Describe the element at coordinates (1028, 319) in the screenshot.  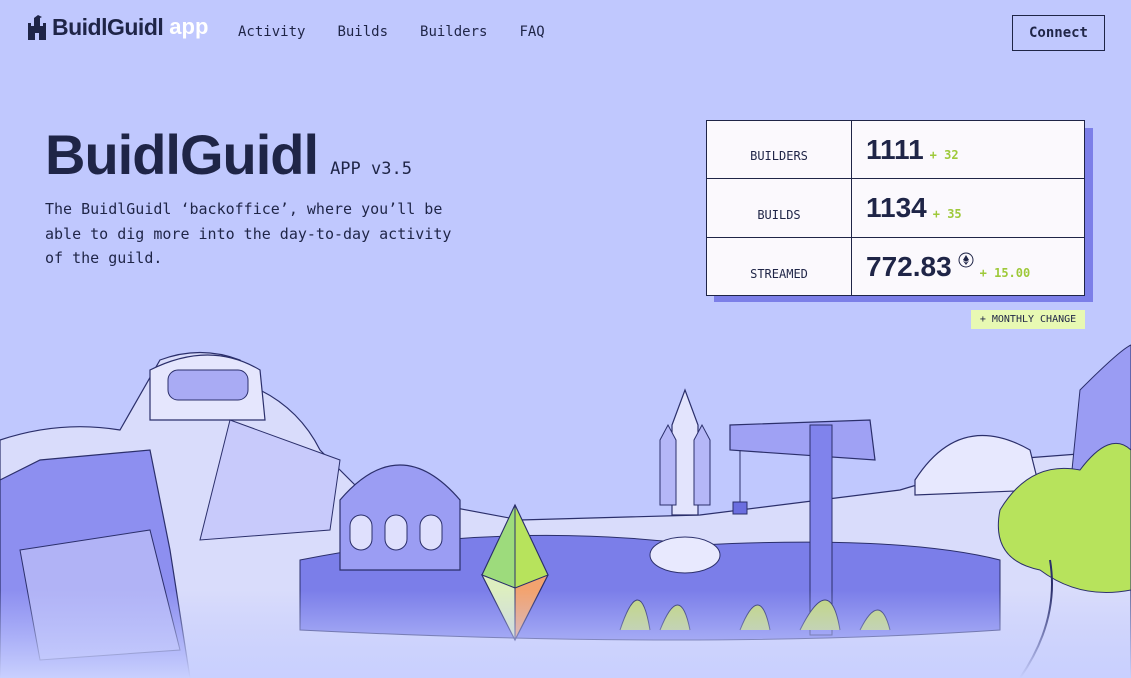
I see `monthly-change-badge: + MONTHLY CHANGE` at that location.